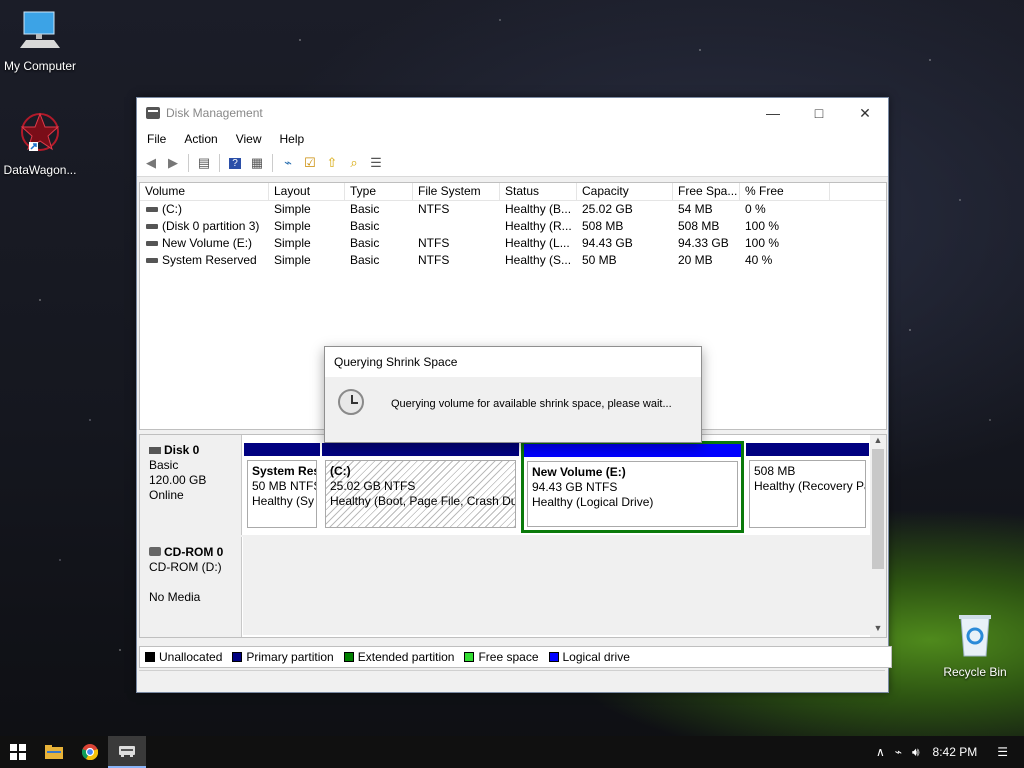 This screenshot has height=768, width=1024. I want to click on close-button: ✕, so click(865, 113).